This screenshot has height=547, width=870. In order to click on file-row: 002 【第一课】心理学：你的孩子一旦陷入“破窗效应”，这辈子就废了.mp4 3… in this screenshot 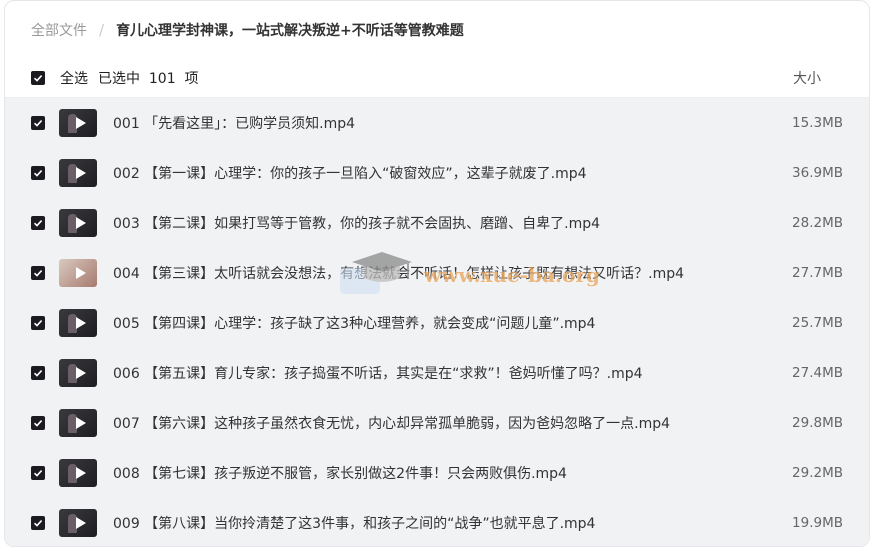, I will do `click(437, 173)`.